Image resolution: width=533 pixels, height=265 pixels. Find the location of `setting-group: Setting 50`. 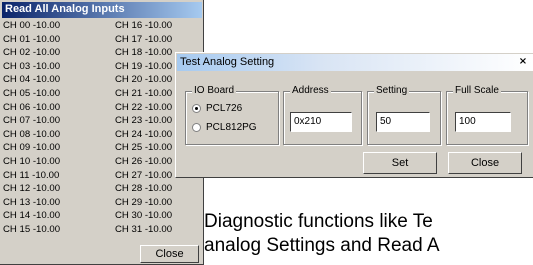

setting-group: Setting 50 is located at coordinates (404, 115).